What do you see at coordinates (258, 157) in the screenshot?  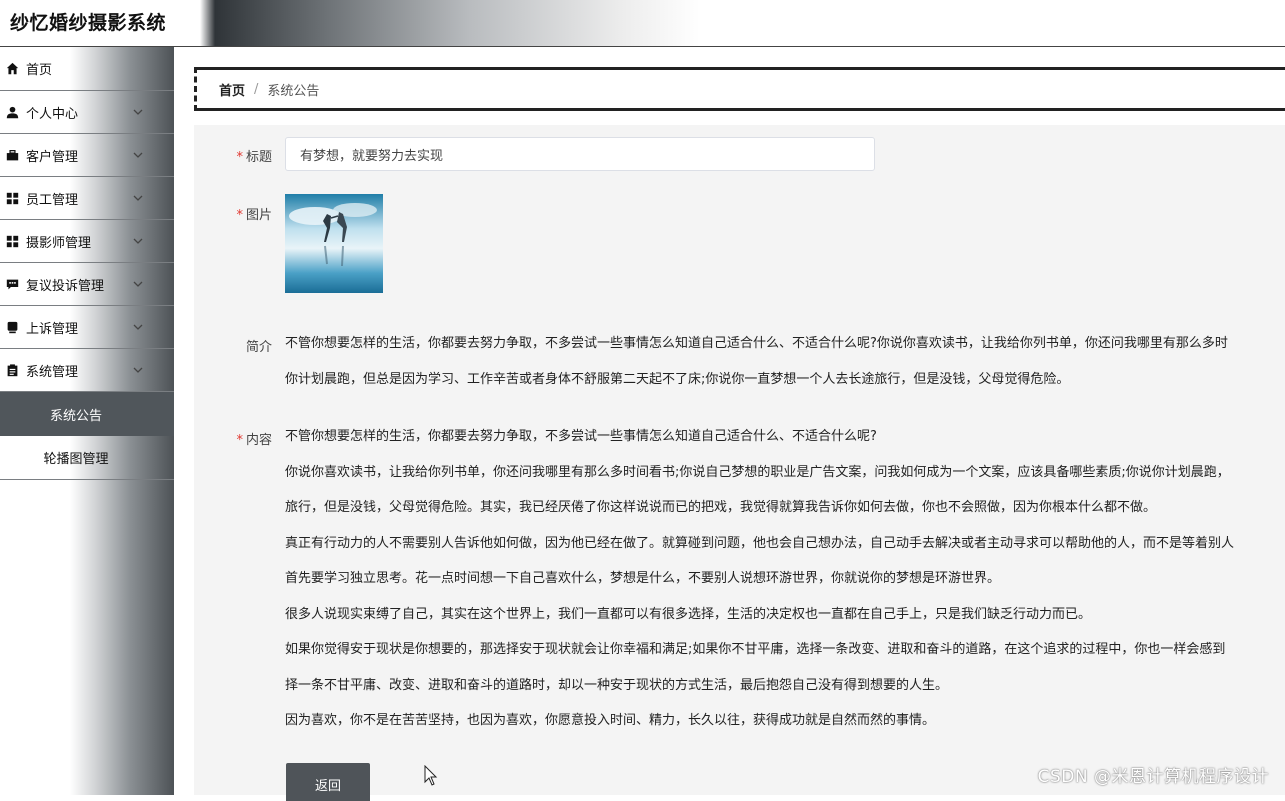 I see `title-label-text: 标题` at bounding box center [258, 157].